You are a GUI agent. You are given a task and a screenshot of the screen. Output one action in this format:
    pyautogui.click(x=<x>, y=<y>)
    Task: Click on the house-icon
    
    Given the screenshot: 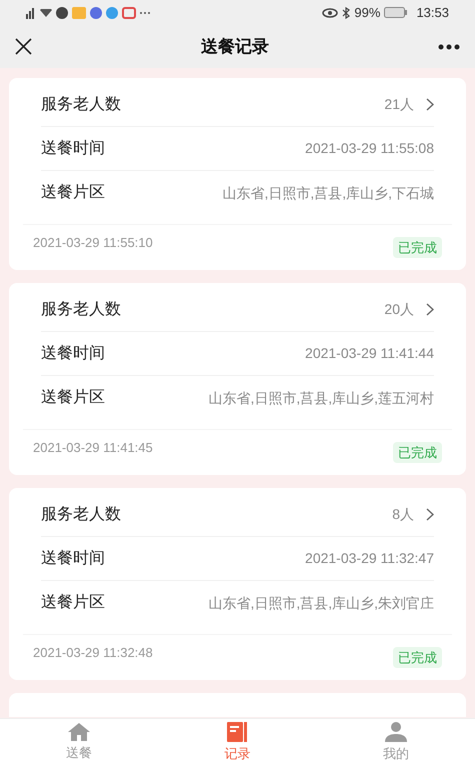 What is the action you would take?
    pyautogui.click(x=79, y=732)
    